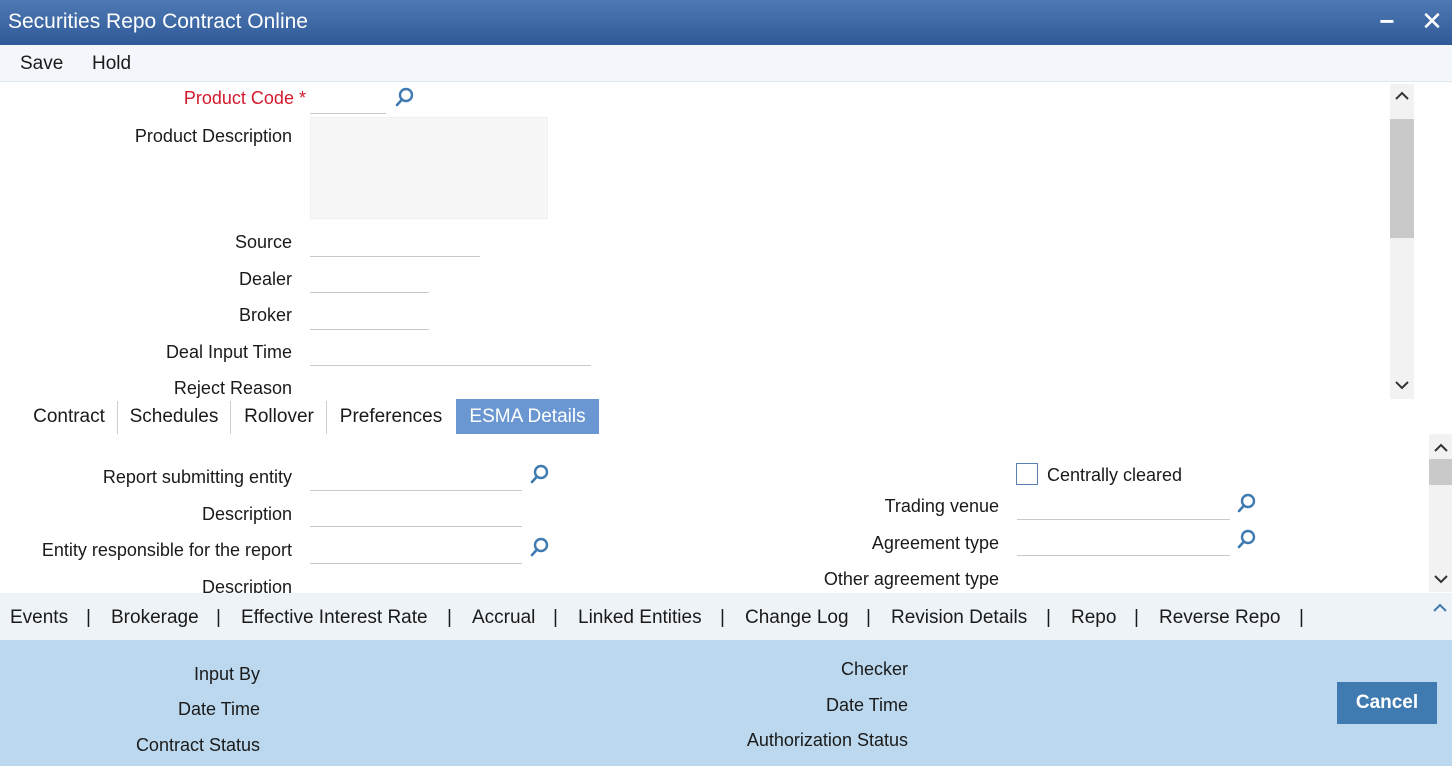 The width and height of the screenshot is (1452, 766). Describe the element at coordinates (1402, 178) in the screenshot. I see `header-scrollbar-thumb` at that location.